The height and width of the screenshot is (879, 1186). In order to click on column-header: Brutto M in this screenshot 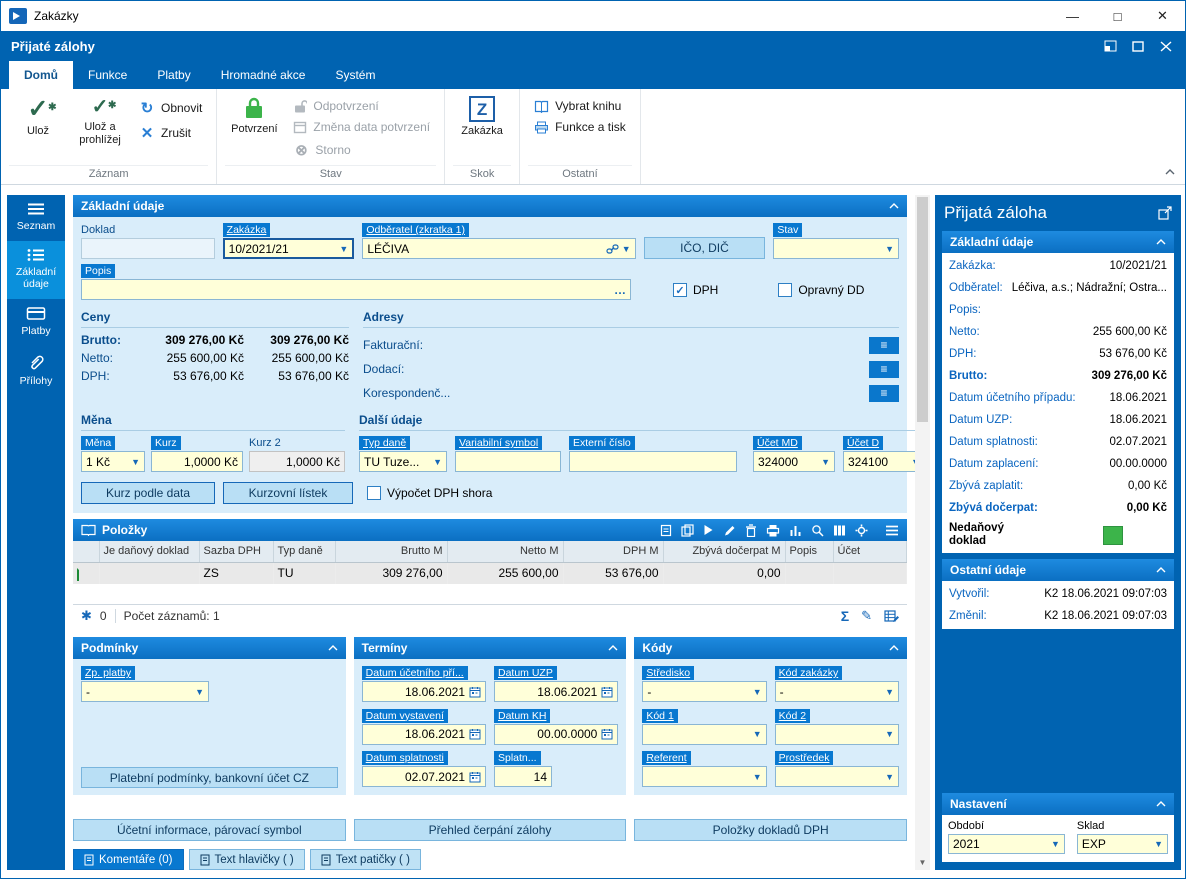, I will do `click(391, 552)`.